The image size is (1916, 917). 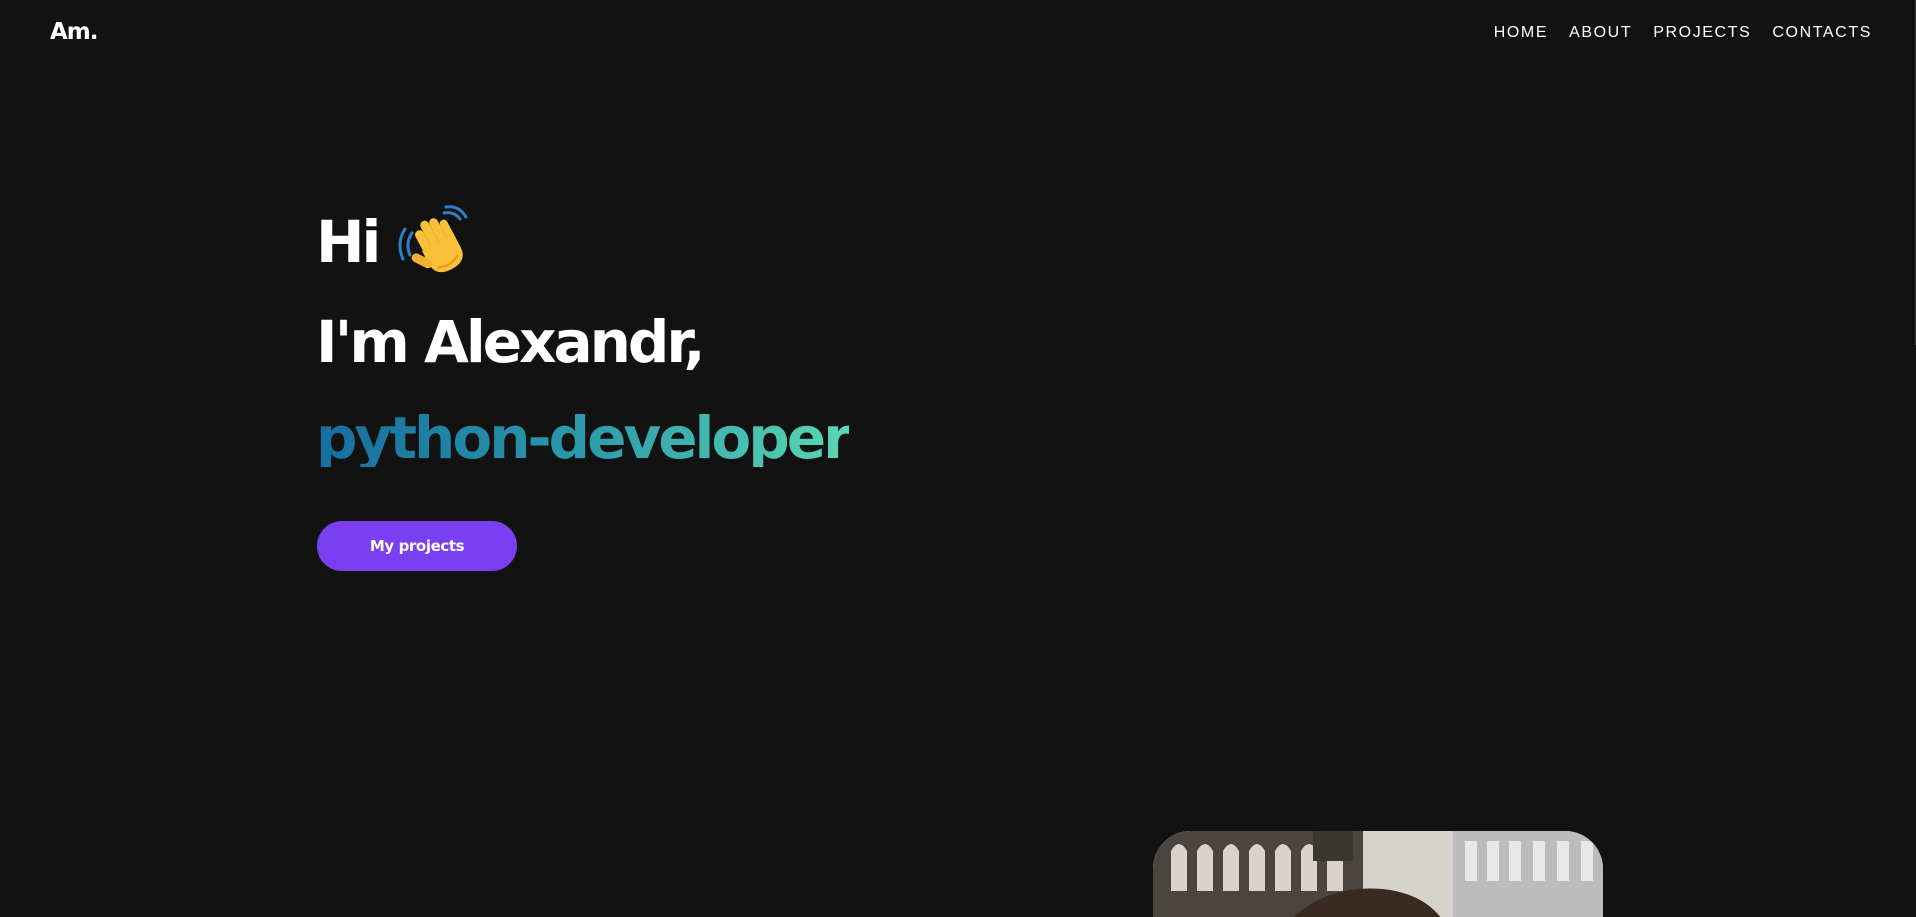 I want to click on logo: Am., so click(x=74, y=32).